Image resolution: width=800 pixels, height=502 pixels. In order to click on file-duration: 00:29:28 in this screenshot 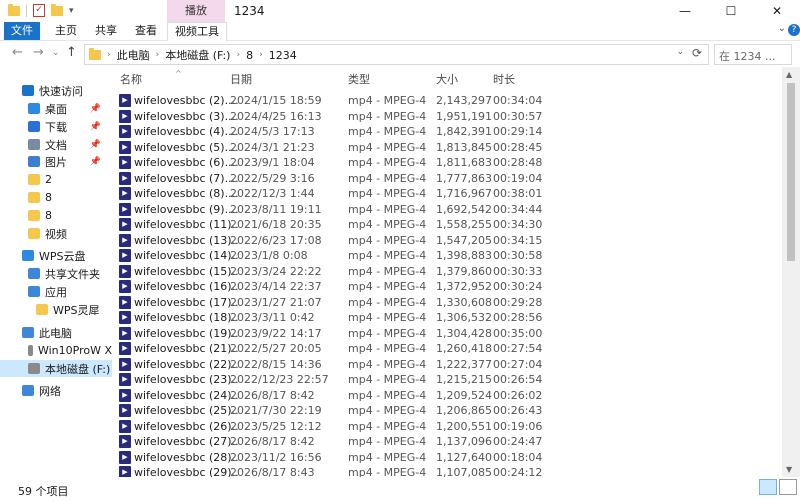, I will do `click(518, 302)`.